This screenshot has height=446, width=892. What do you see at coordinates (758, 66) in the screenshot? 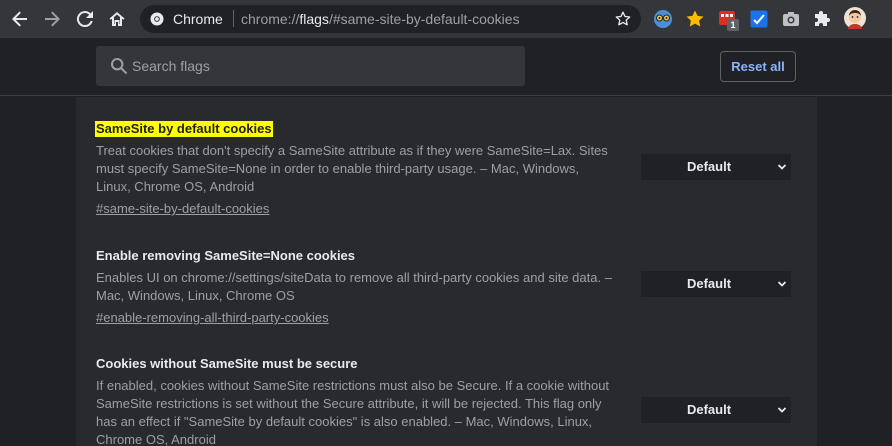
I see `reset-all-button: Reset all` at bounding box center [758, 66].